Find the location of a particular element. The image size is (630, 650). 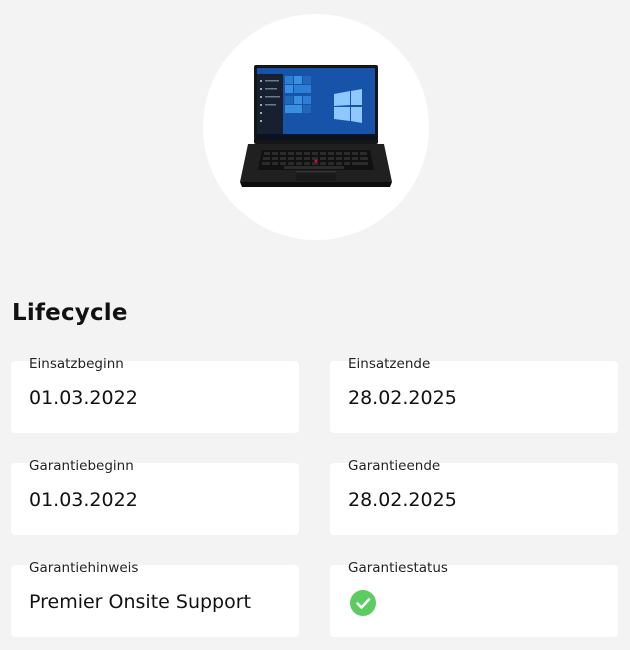

field-garantiehinweis: Garantiehinweis Premier Onsite Support is located at coordinates (155, 598).